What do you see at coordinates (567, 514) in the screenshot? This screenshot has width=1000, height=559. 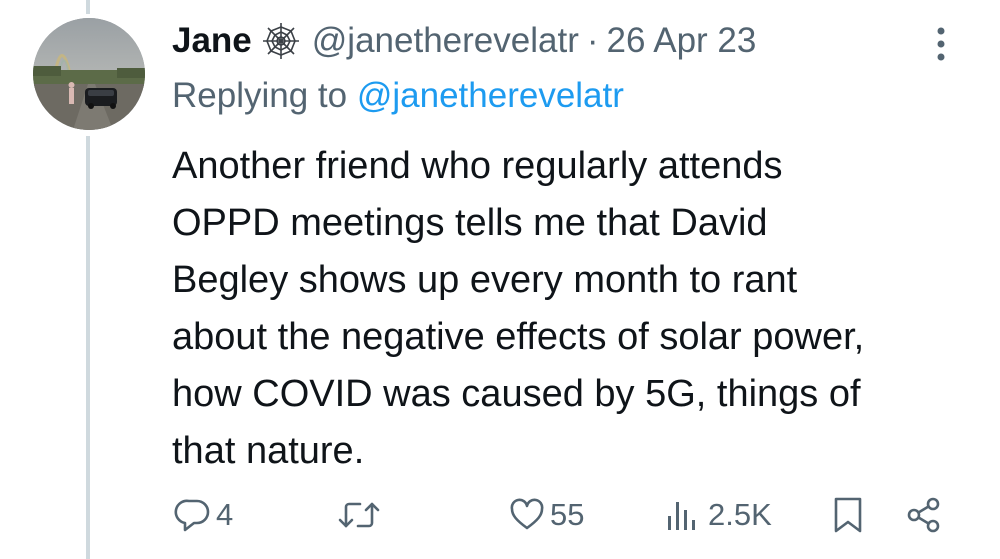 I see `like-count: 55` at bounding box center [567, 514].